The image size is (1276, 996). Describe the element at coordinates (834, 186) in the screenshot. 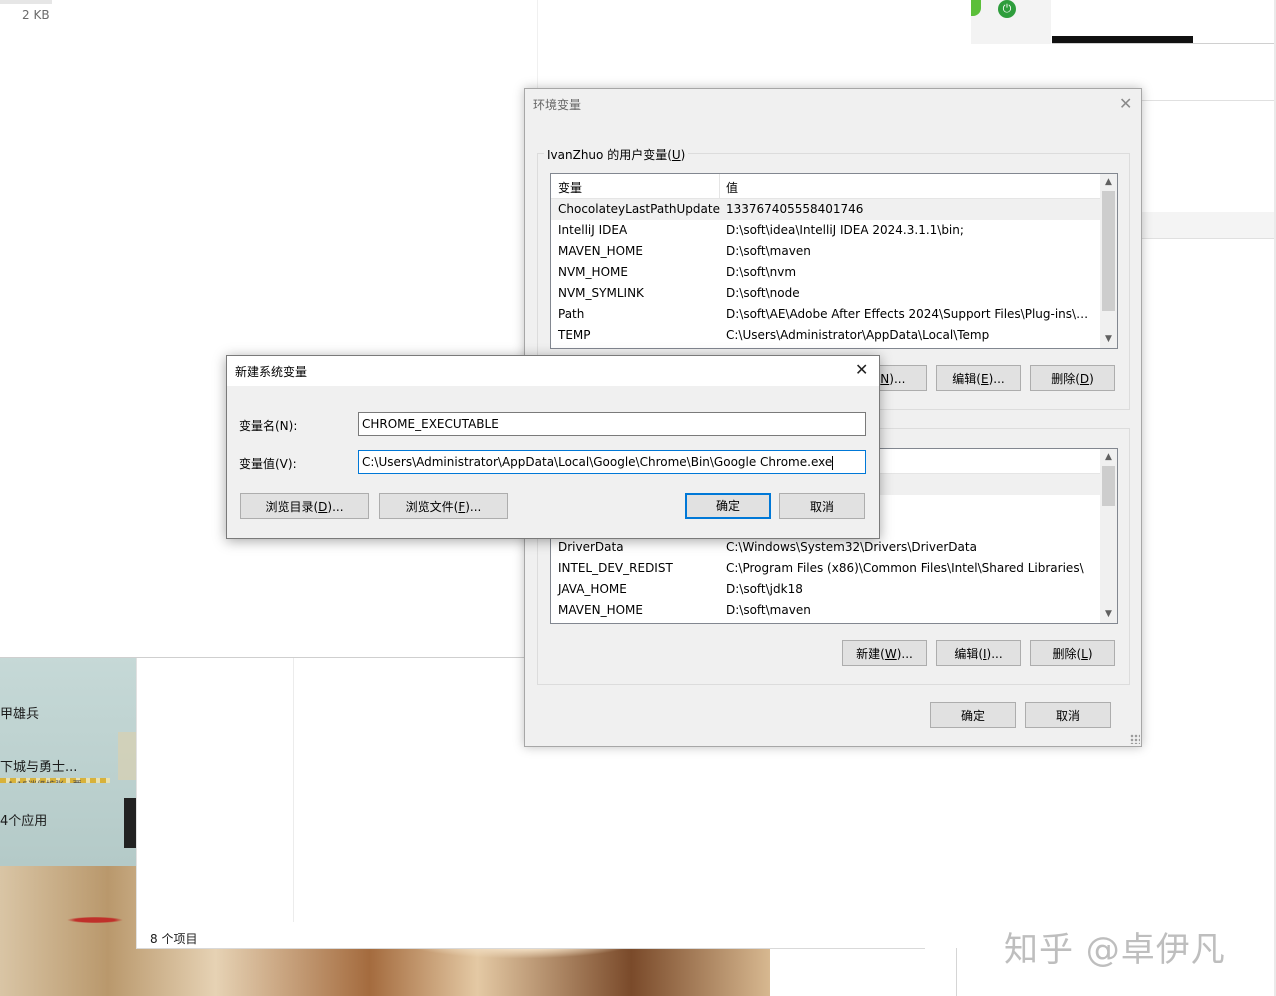

I see `list-header: 变量 值` at that location.